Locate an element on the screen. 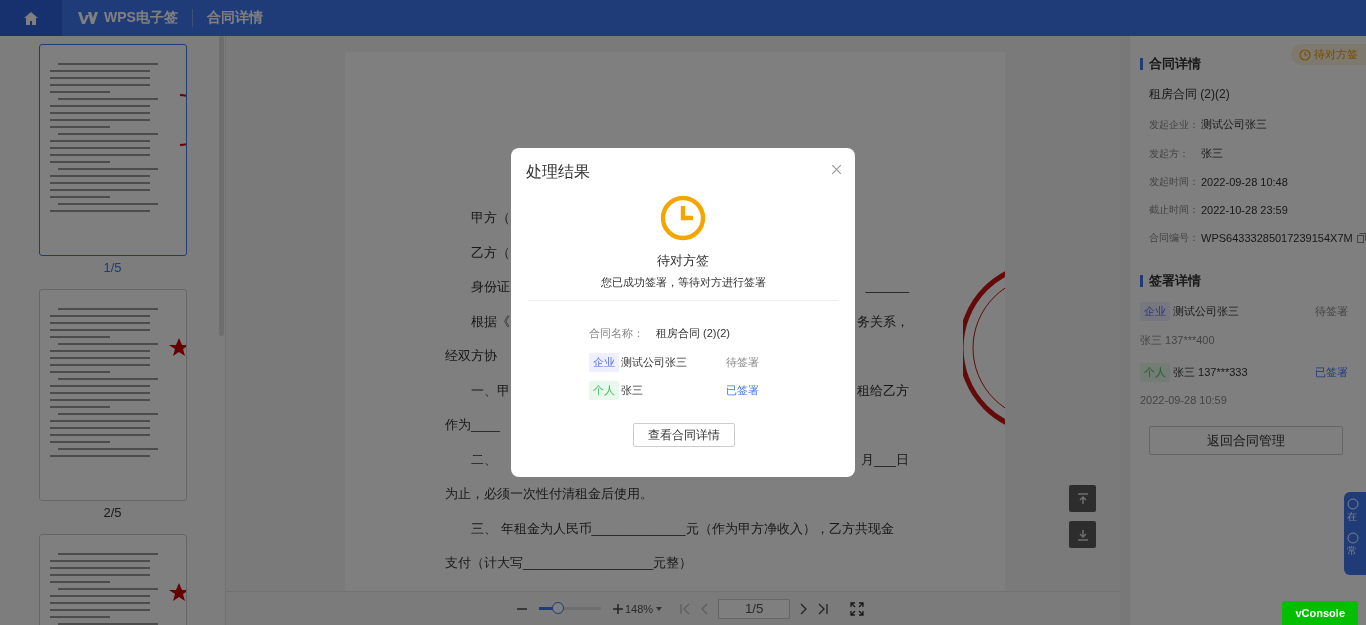 Image resolution: width=1366 pixels, height=625 pixels. home-icon is located at coordinates (31, 18).